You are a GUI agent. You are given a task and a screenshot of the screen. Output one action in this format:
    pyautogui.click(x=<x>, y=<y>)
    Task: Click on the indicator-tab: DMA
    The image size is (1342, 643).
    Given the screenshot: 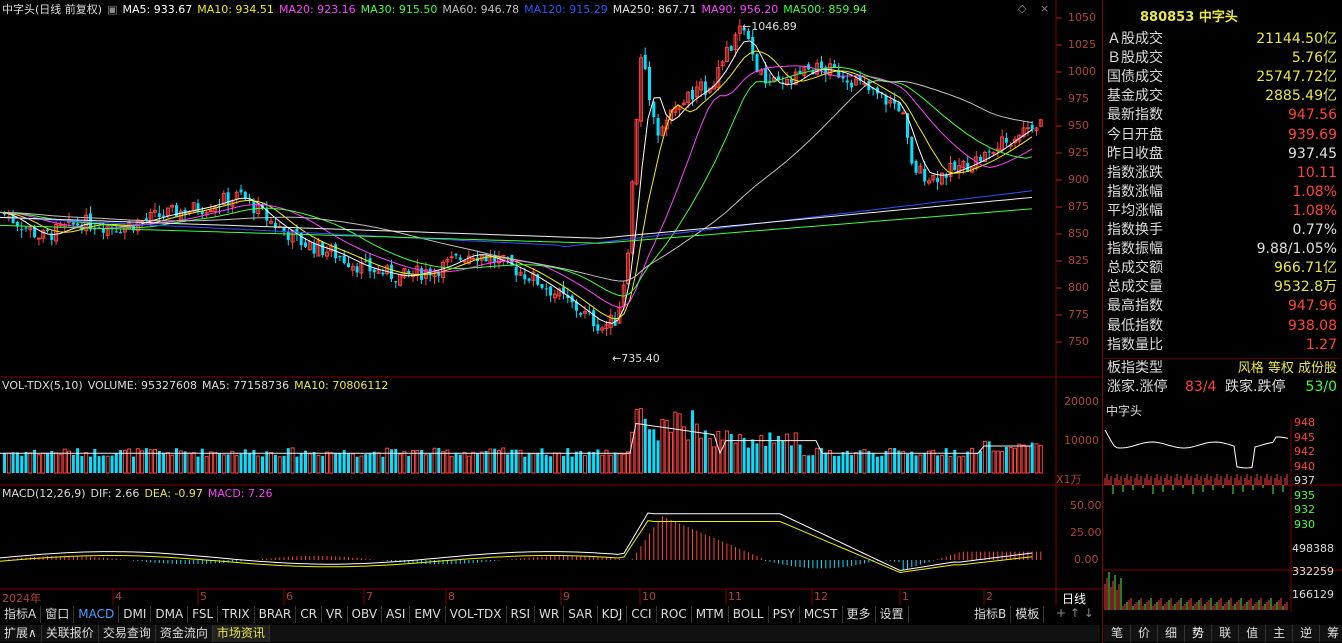 What is the action you would take?
    pyautogui.click(x=170, y=614)
    